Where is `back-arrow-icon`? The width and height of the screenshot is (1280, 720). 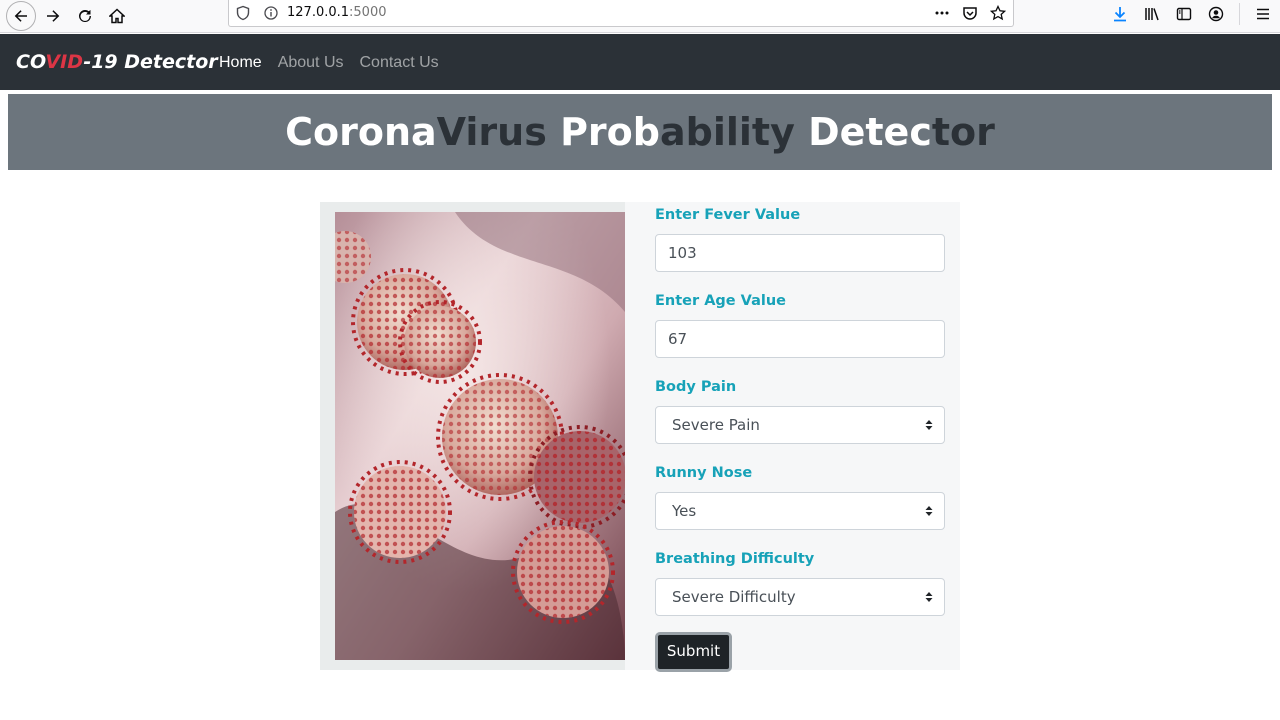
back-arrow-icon is located at coordinates (21, 16).